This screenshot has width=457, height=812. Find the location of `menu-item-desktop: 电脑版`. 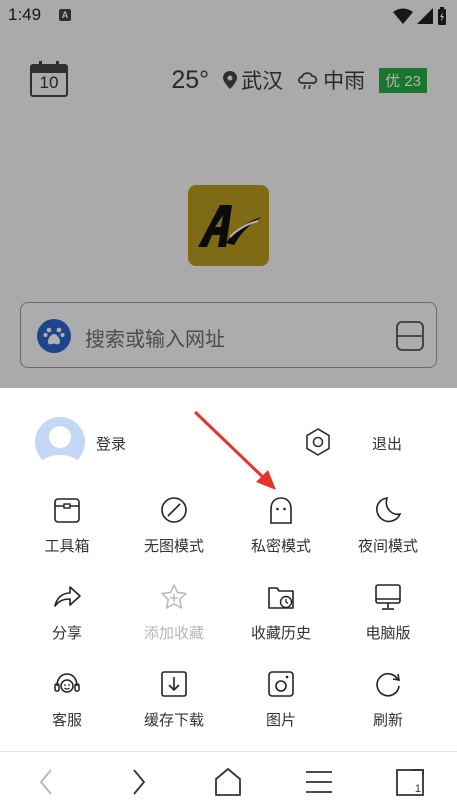

menu-item-desktop: 电脑版 is located at coordinates (388, 622).